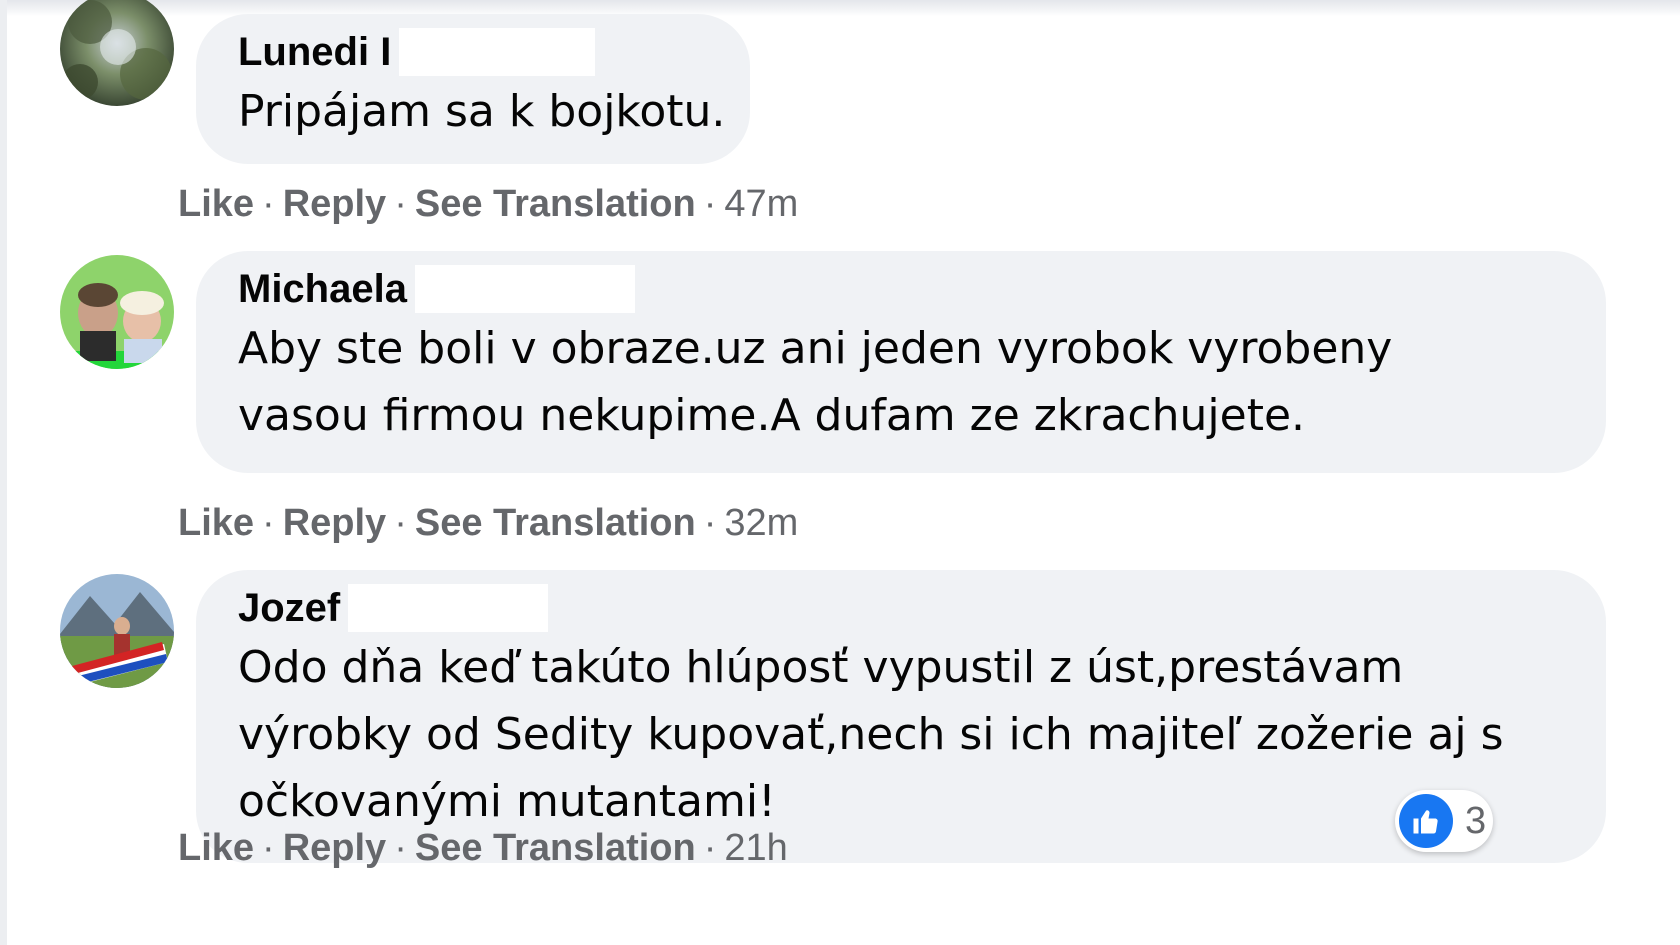 This screenshot has width=1680, height=945. I want to click on left-edge, so click(3, 472).